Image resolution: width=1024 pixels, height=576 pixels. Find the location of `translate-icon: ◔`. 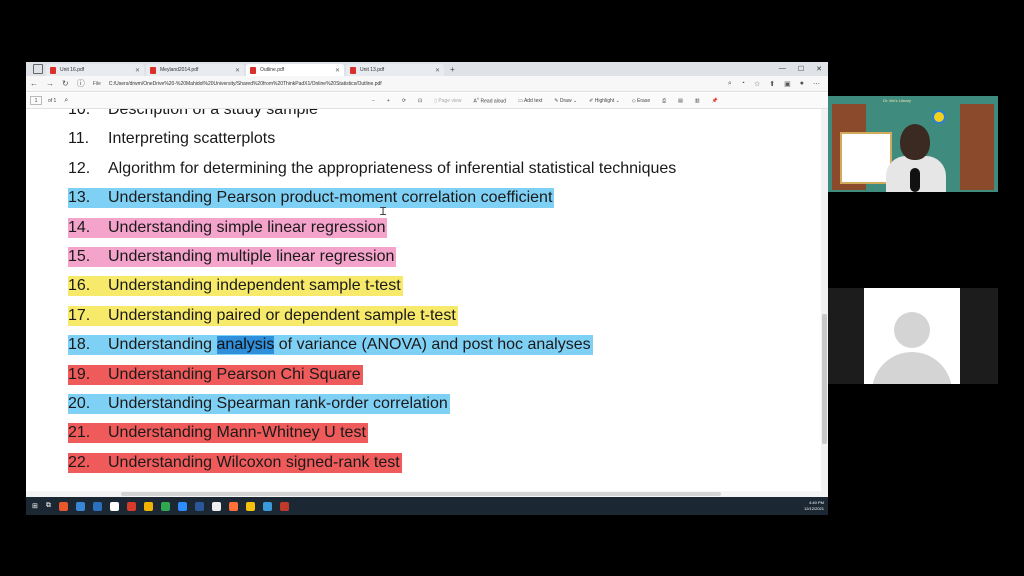

translate-icon: ◔ is located at coordinates (743, 84).